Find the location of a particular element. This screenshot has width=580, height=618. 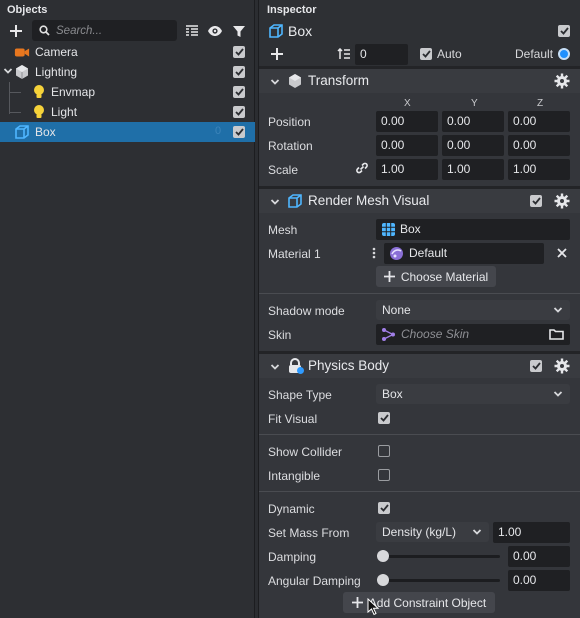

close-icon is located at coordinates (562, 253).